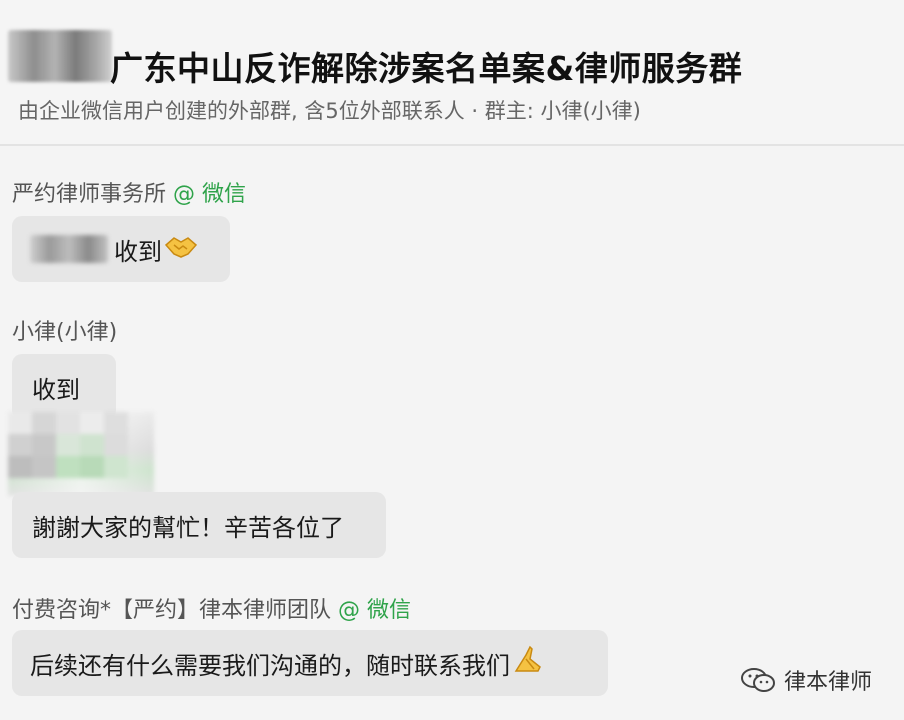  I want to click on group-title: 广东中山反诈解除涉案名单案&律师服务群, so click(426, 68).